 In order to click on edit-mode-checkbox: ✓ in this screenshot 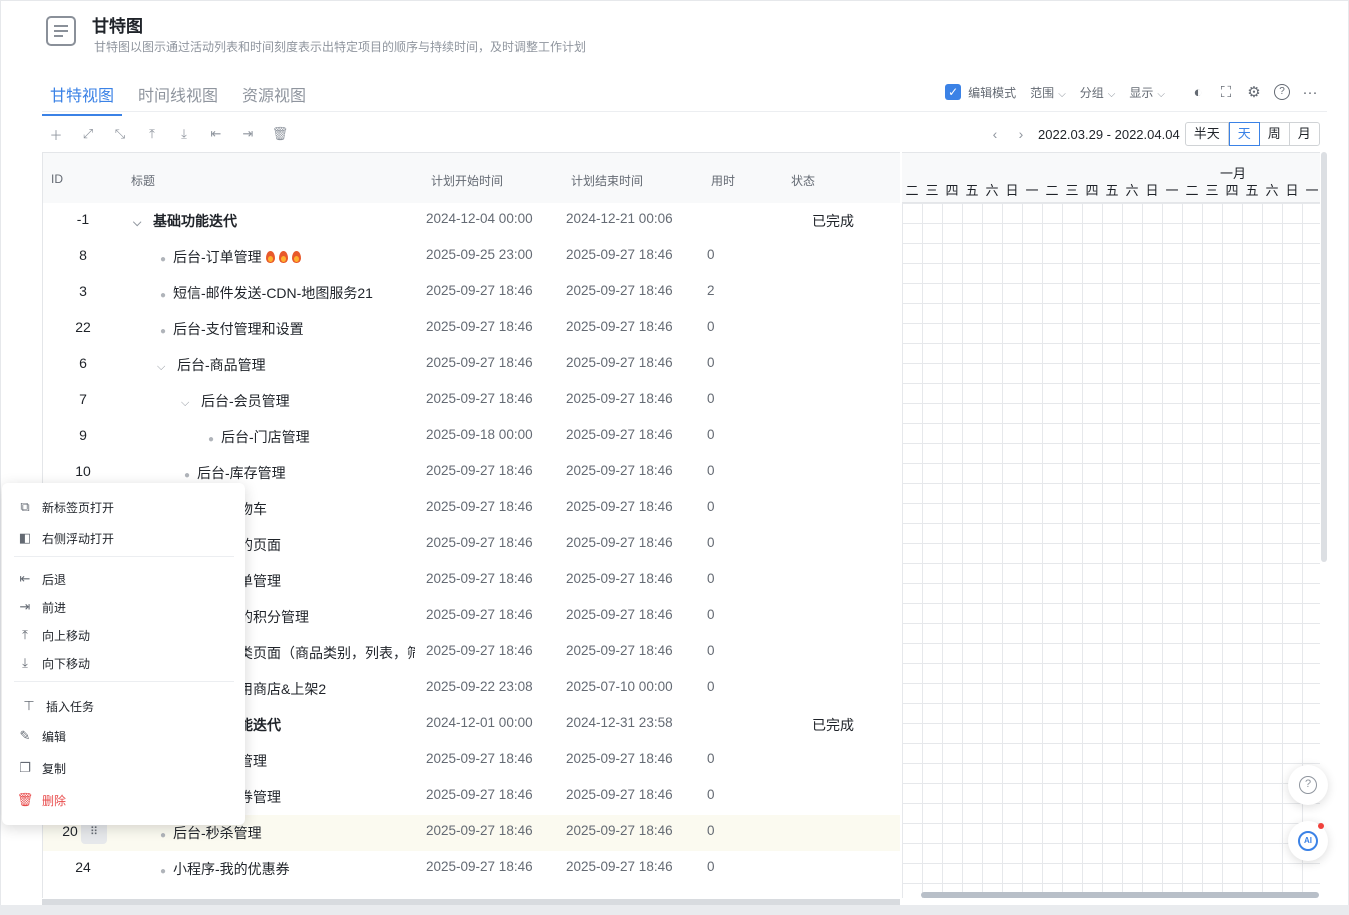, I will do `click(953, 92)`.